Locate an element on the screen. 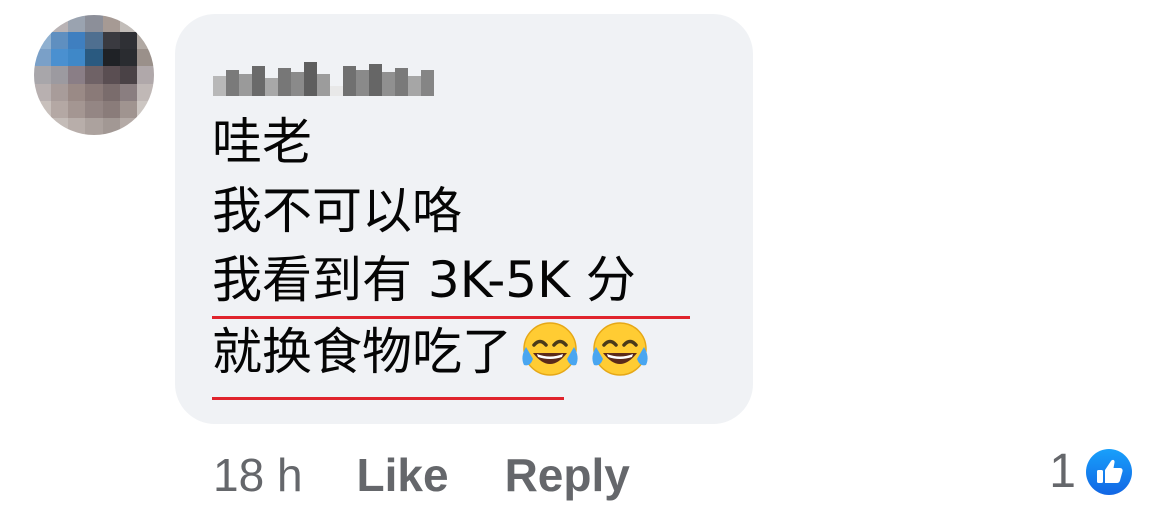  comment-actions: 18 h Like Reply is located at coordinates (421, 475).